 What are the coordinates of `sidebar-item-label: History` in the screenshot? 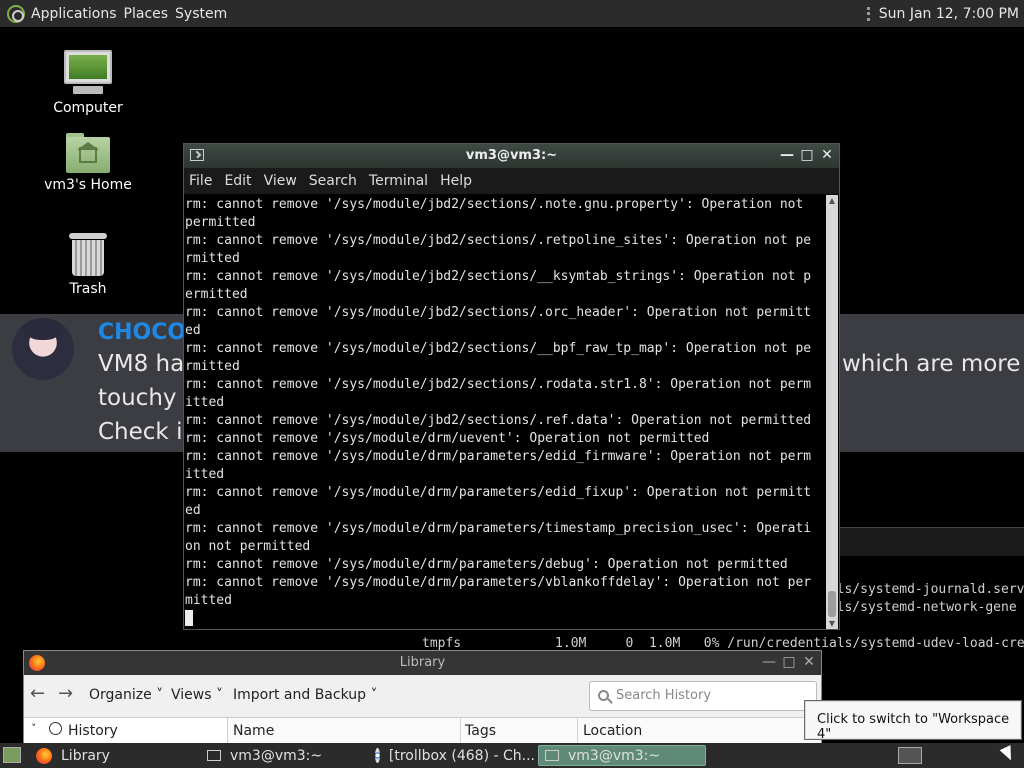 It's located at (93, 731).